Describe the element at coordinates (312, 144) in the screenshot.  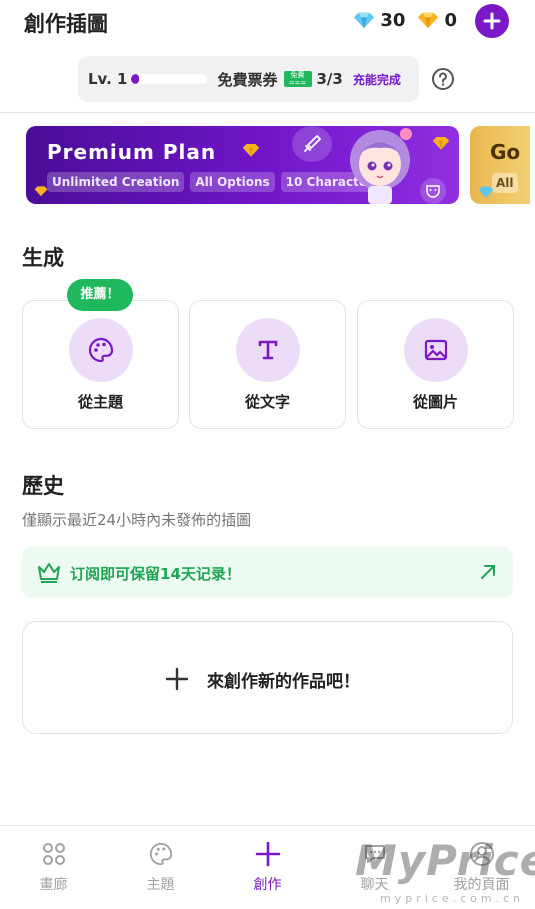
I see `sword-icon` at that location.